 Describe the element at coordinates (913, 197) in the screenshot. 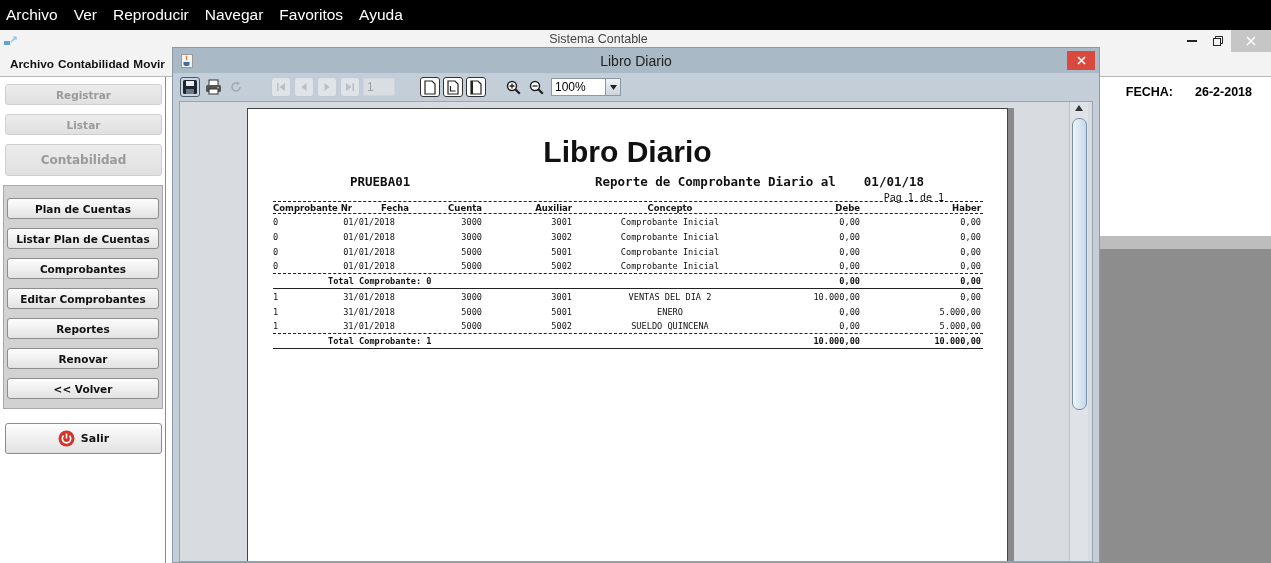

I see `page-label: Pag 1 de 1` at that location.